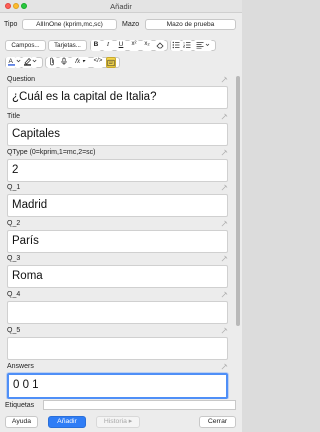 The height and width of the screenshot is (432, 320). Describe the element at coordinates (117, 205) in the screenshot. I see `field-q1: Madrid` at that location.